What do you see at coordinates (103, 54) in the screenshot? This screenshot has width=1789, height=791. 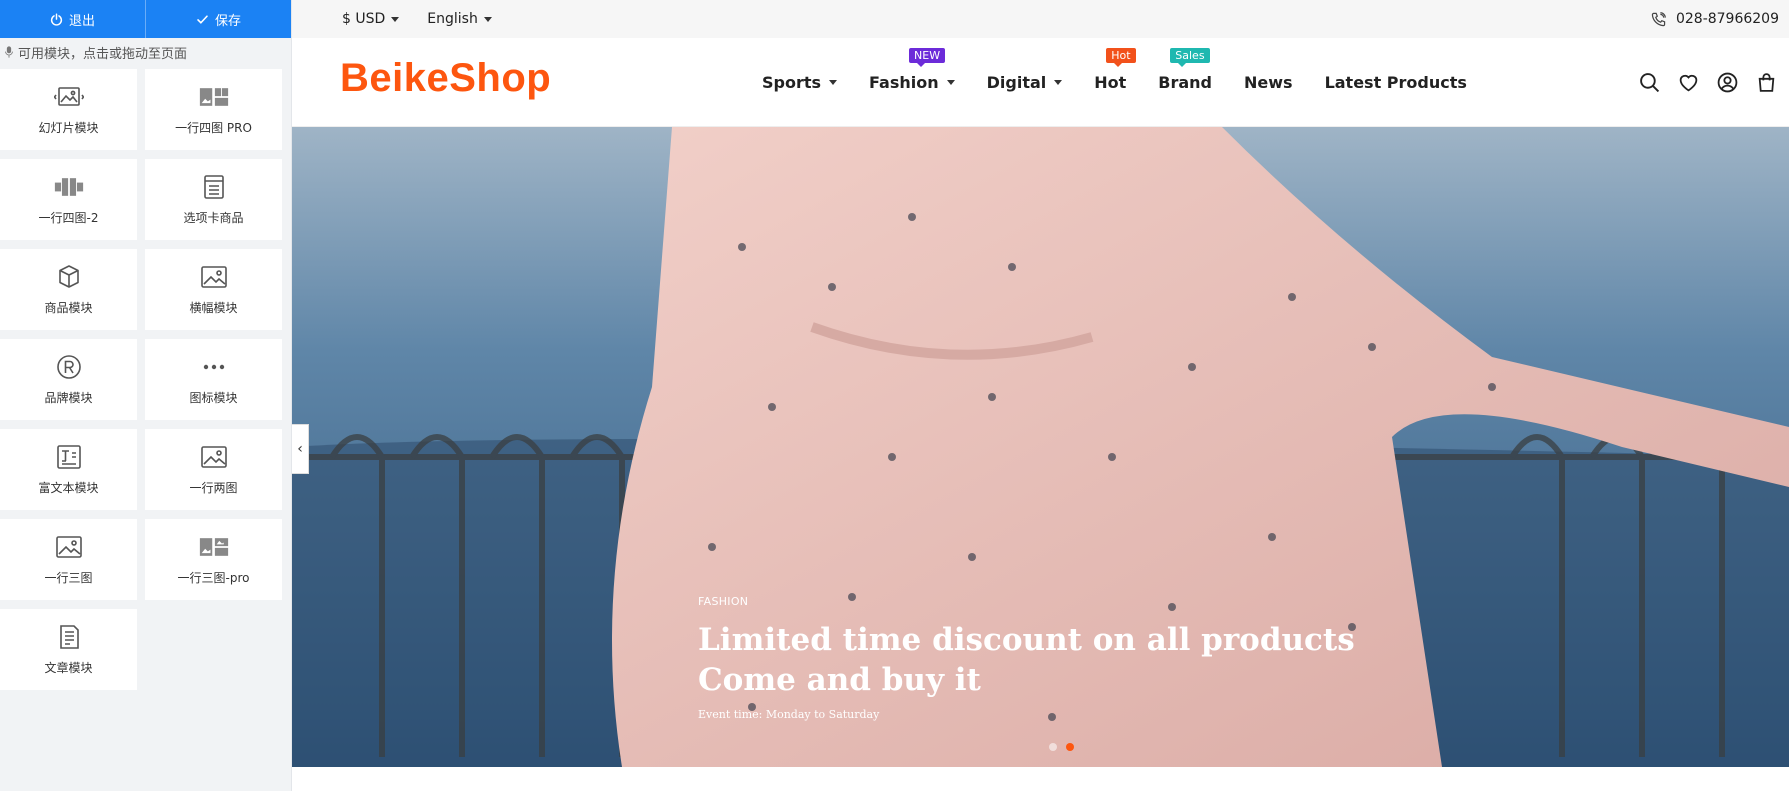 I see `modules-hint-text: 可用模块，点击或拖动至页面` at bounding box center [103, 54].